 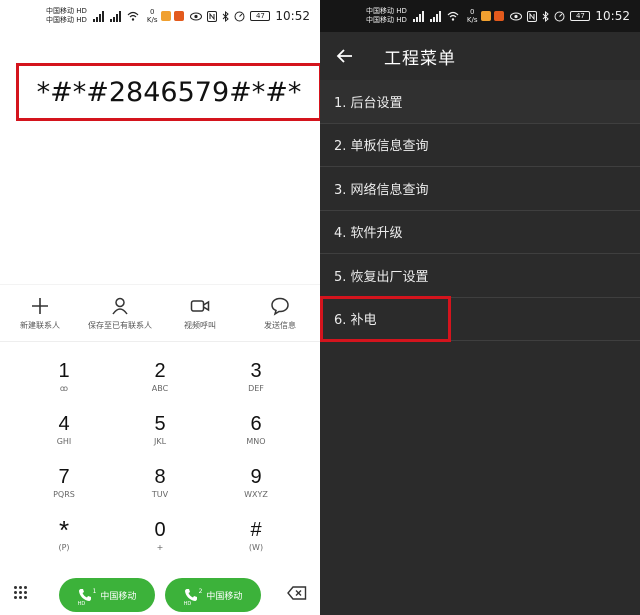 I want to click on call-sim1-button: HD 1 中国移动, so click(x=107, y=595).